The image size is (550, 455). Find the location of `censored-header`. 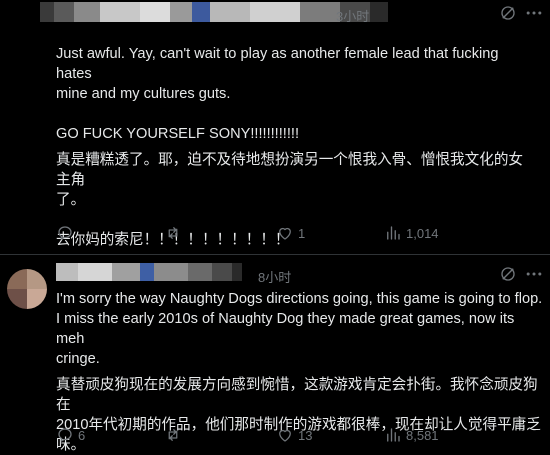

censored-header is located at coordinates (149, 272).